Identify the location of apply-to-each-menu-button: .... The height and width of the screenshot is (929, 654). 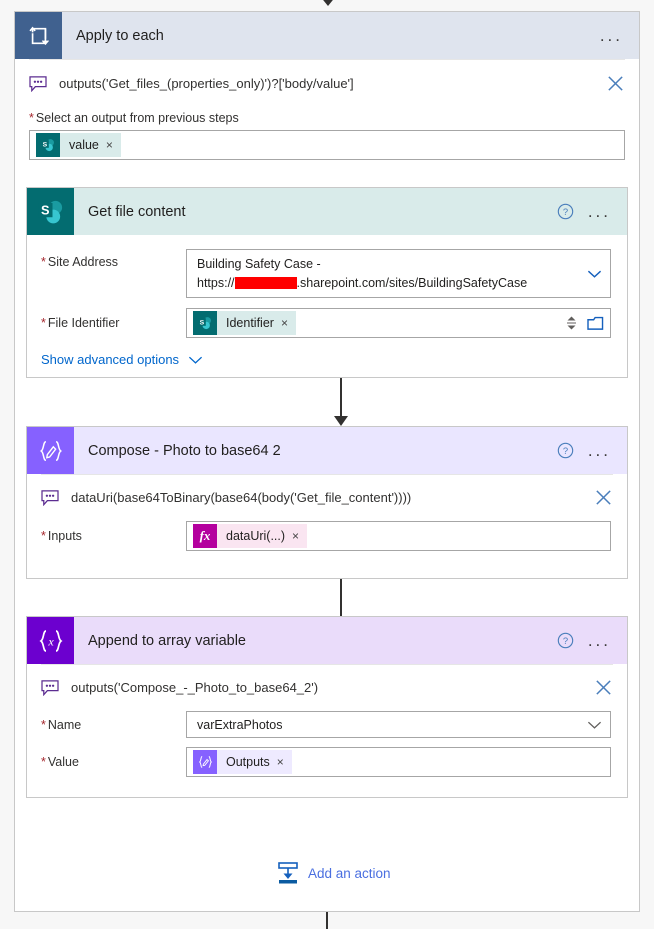
(611, 35).